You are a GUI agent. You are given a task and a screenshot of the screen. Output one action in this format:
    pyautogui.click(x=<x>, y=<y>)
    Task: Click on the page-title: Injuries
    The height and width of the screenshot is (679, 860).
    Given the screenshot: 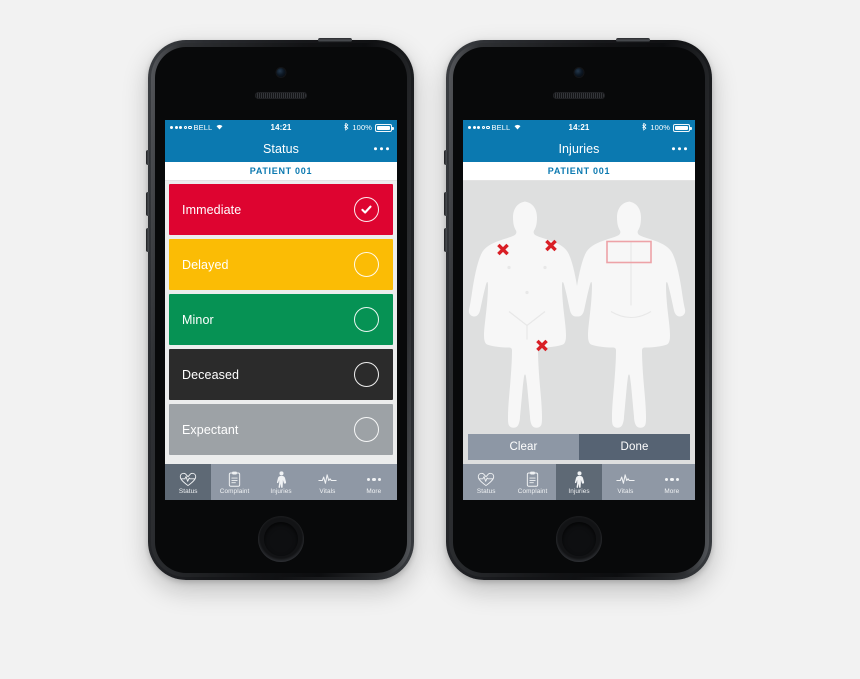 What is the action you would take?
    pyautogui.click(x=579, y=148)
    